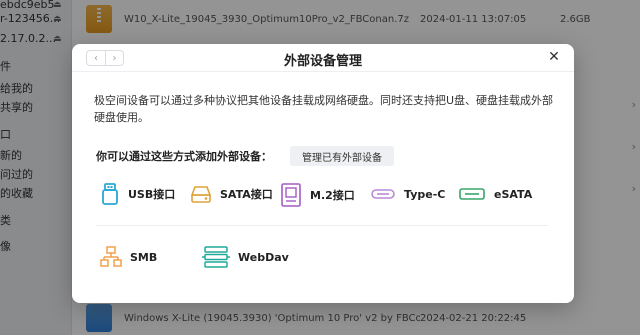  Describe the element at coordinates (111, 256) in the screenshot. I see `network-share-icon` at that location.